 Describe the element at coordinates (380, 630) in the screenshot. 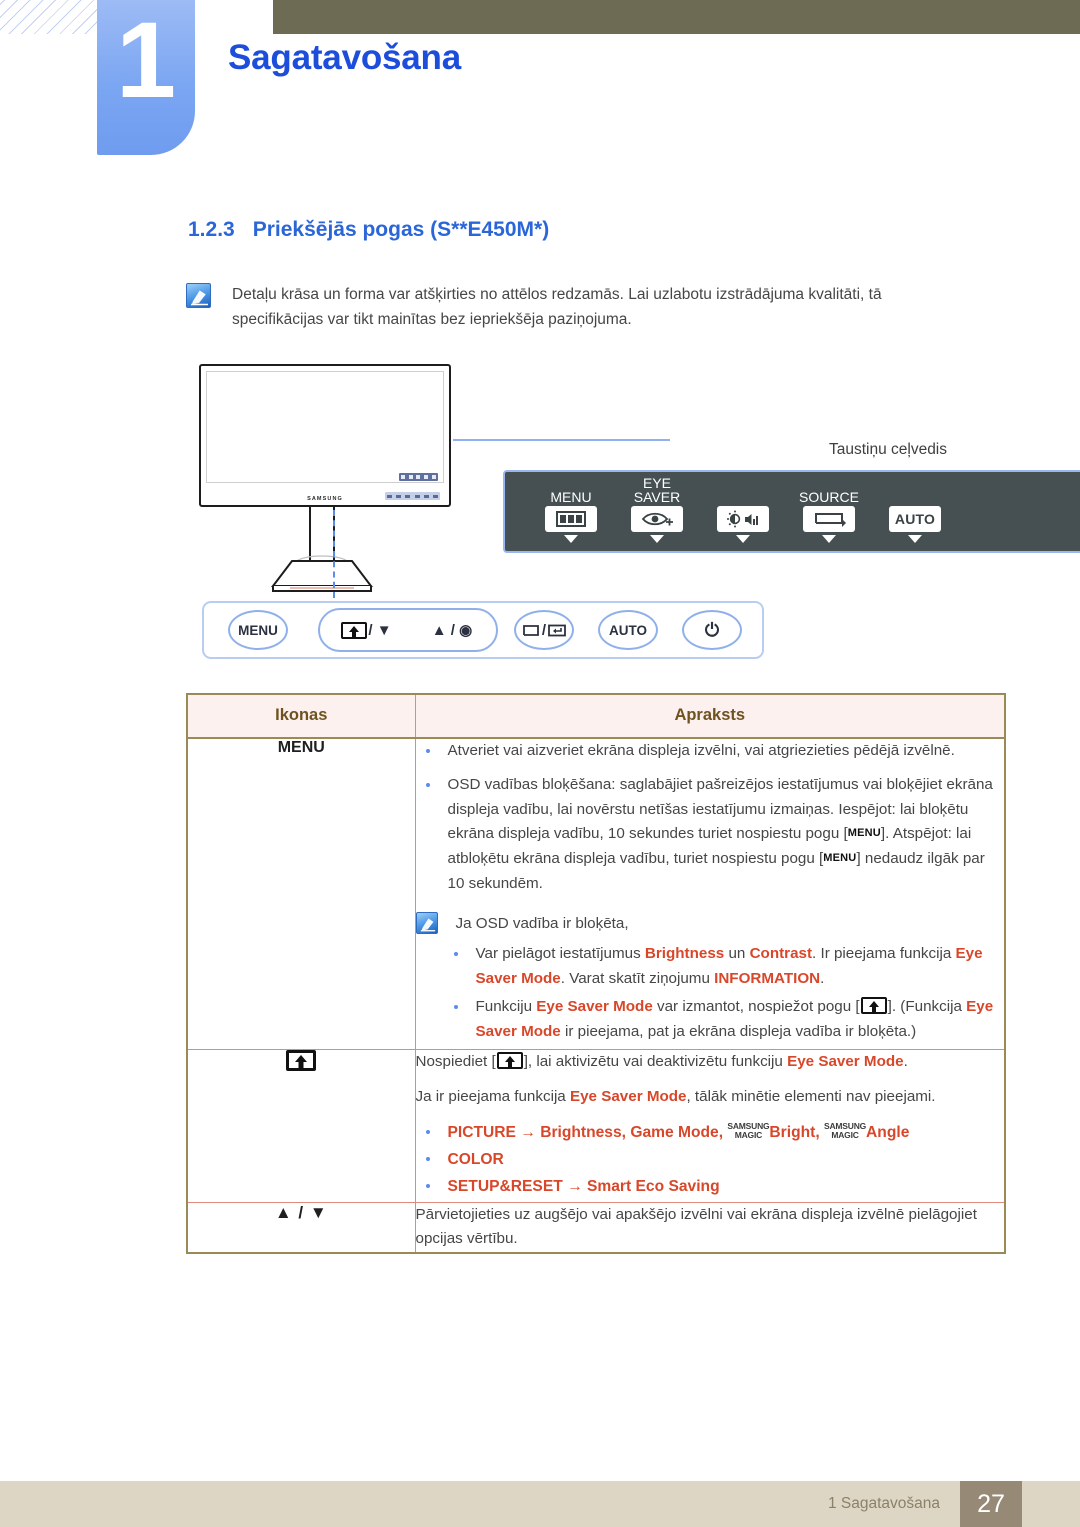

I see `down-label: / ▼` at that location.